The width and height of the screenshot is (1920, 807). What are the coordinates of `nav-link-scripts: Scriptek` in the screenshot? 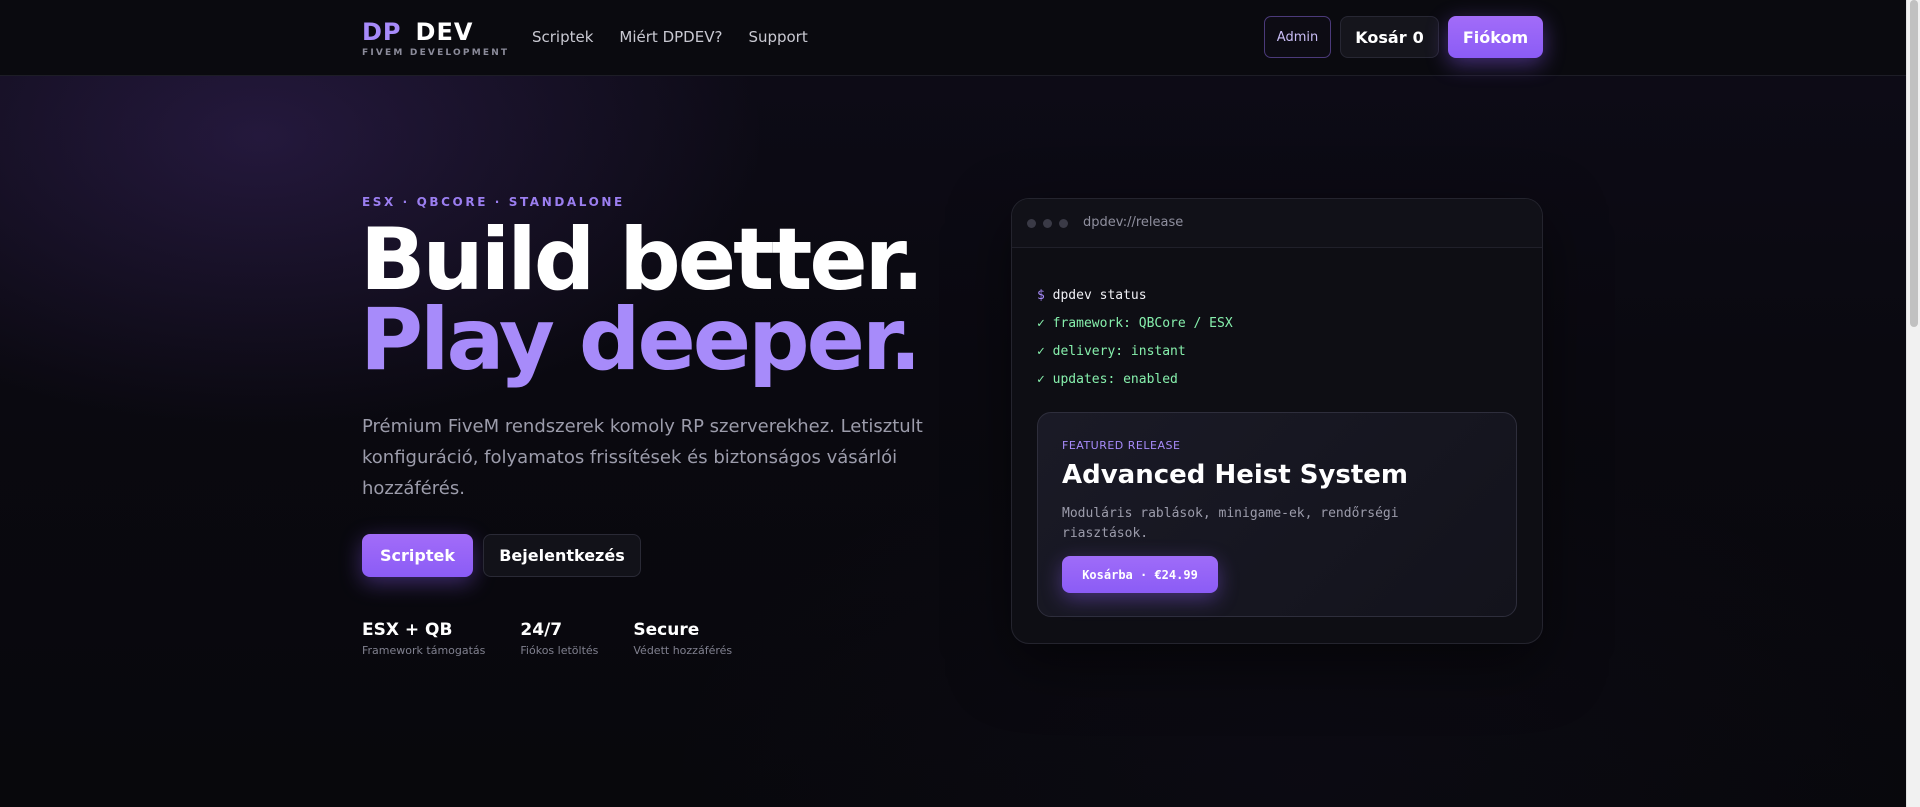 It's located at (562, 37).